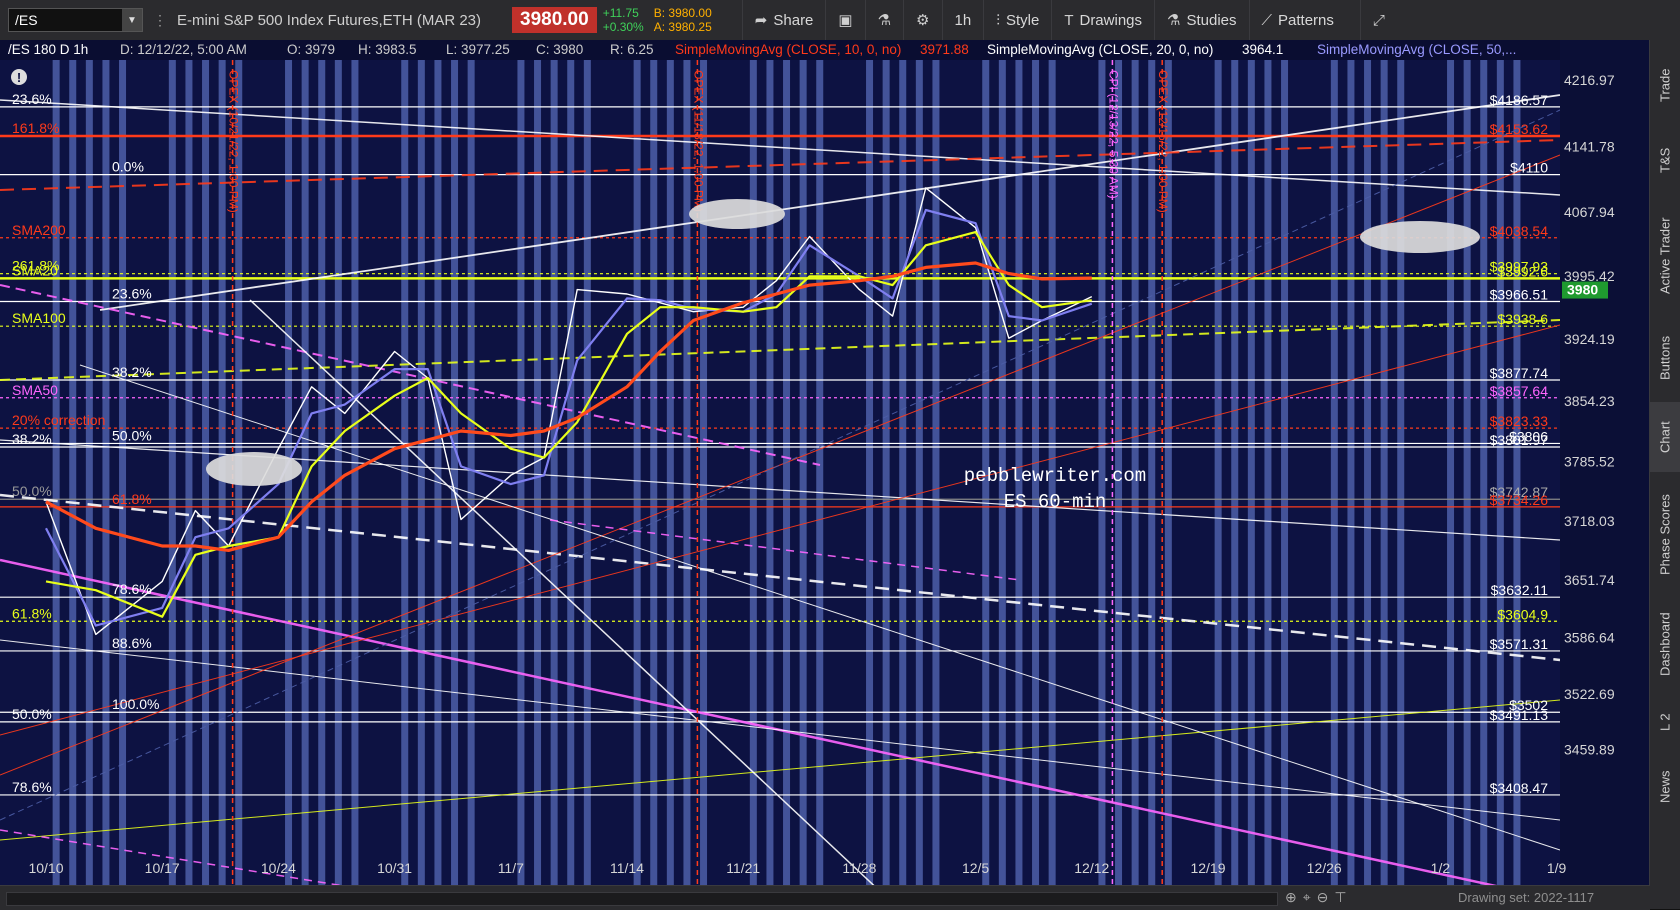 Image resolution: width=1680 pixels, height=910 pixels. What do you see at coordinates (1294, 897) in the screenshot?
I see `zoom-in-icon: ⊕` at bounding box center [1294, 897].